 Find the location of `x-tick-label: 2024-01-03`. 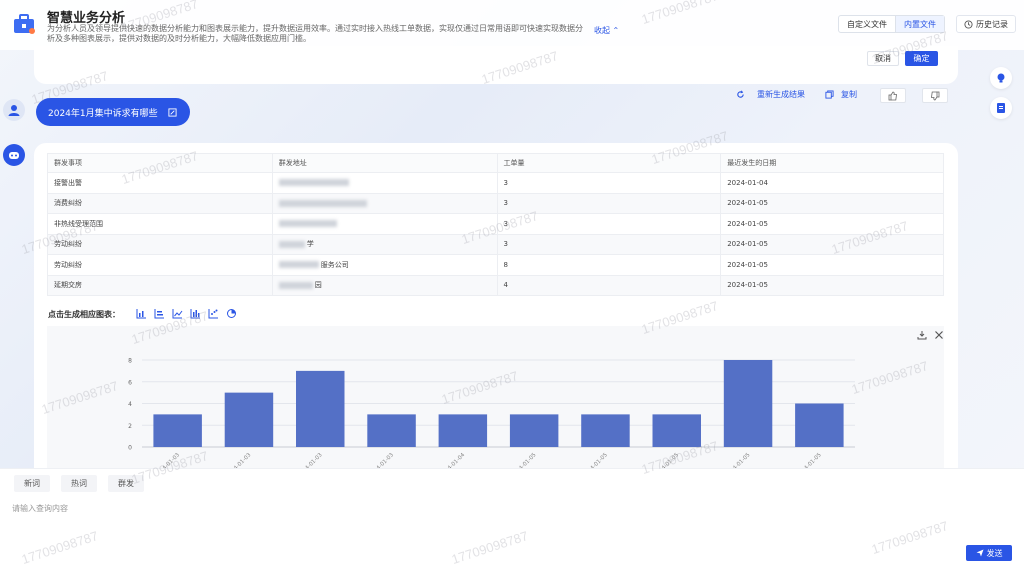

x-tick-label: 2024-01-03 is located at coordinates (381, 460).